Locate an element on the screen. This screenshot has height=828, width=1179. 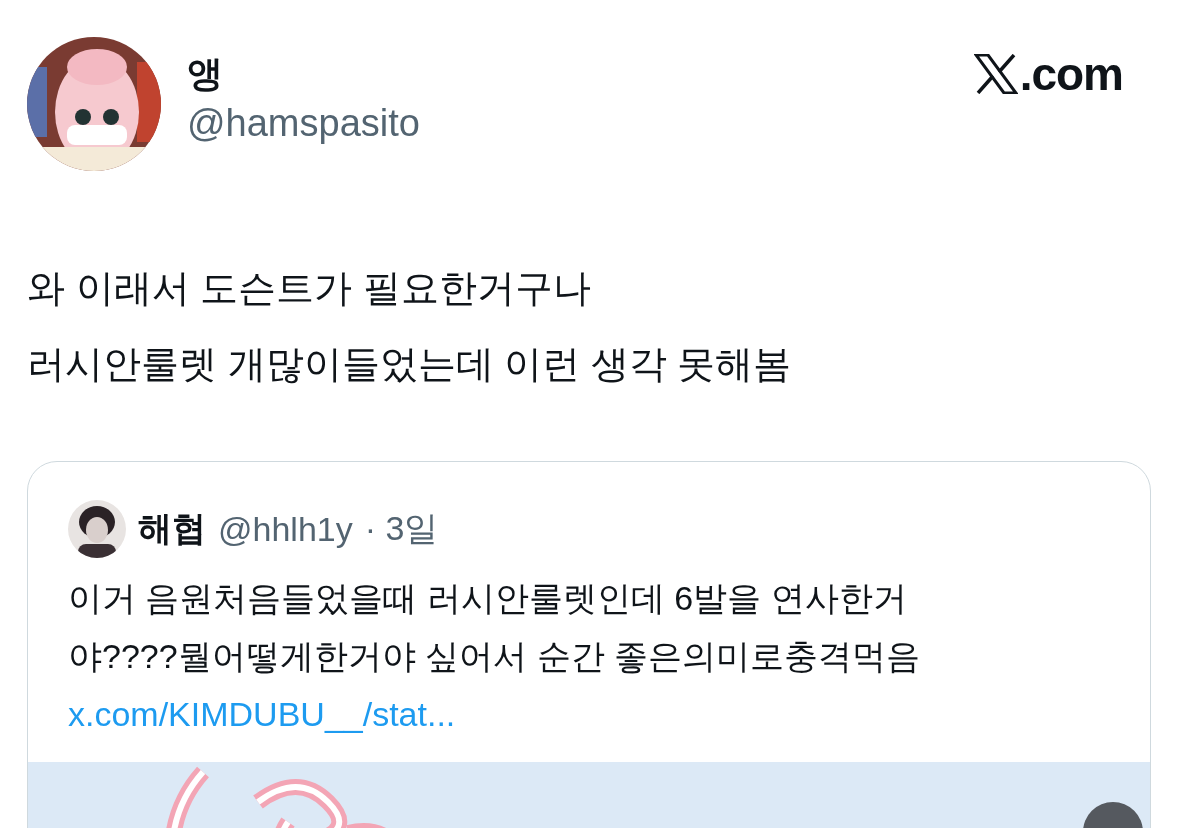
x-logo-icon is located at coordinates (995, 74).